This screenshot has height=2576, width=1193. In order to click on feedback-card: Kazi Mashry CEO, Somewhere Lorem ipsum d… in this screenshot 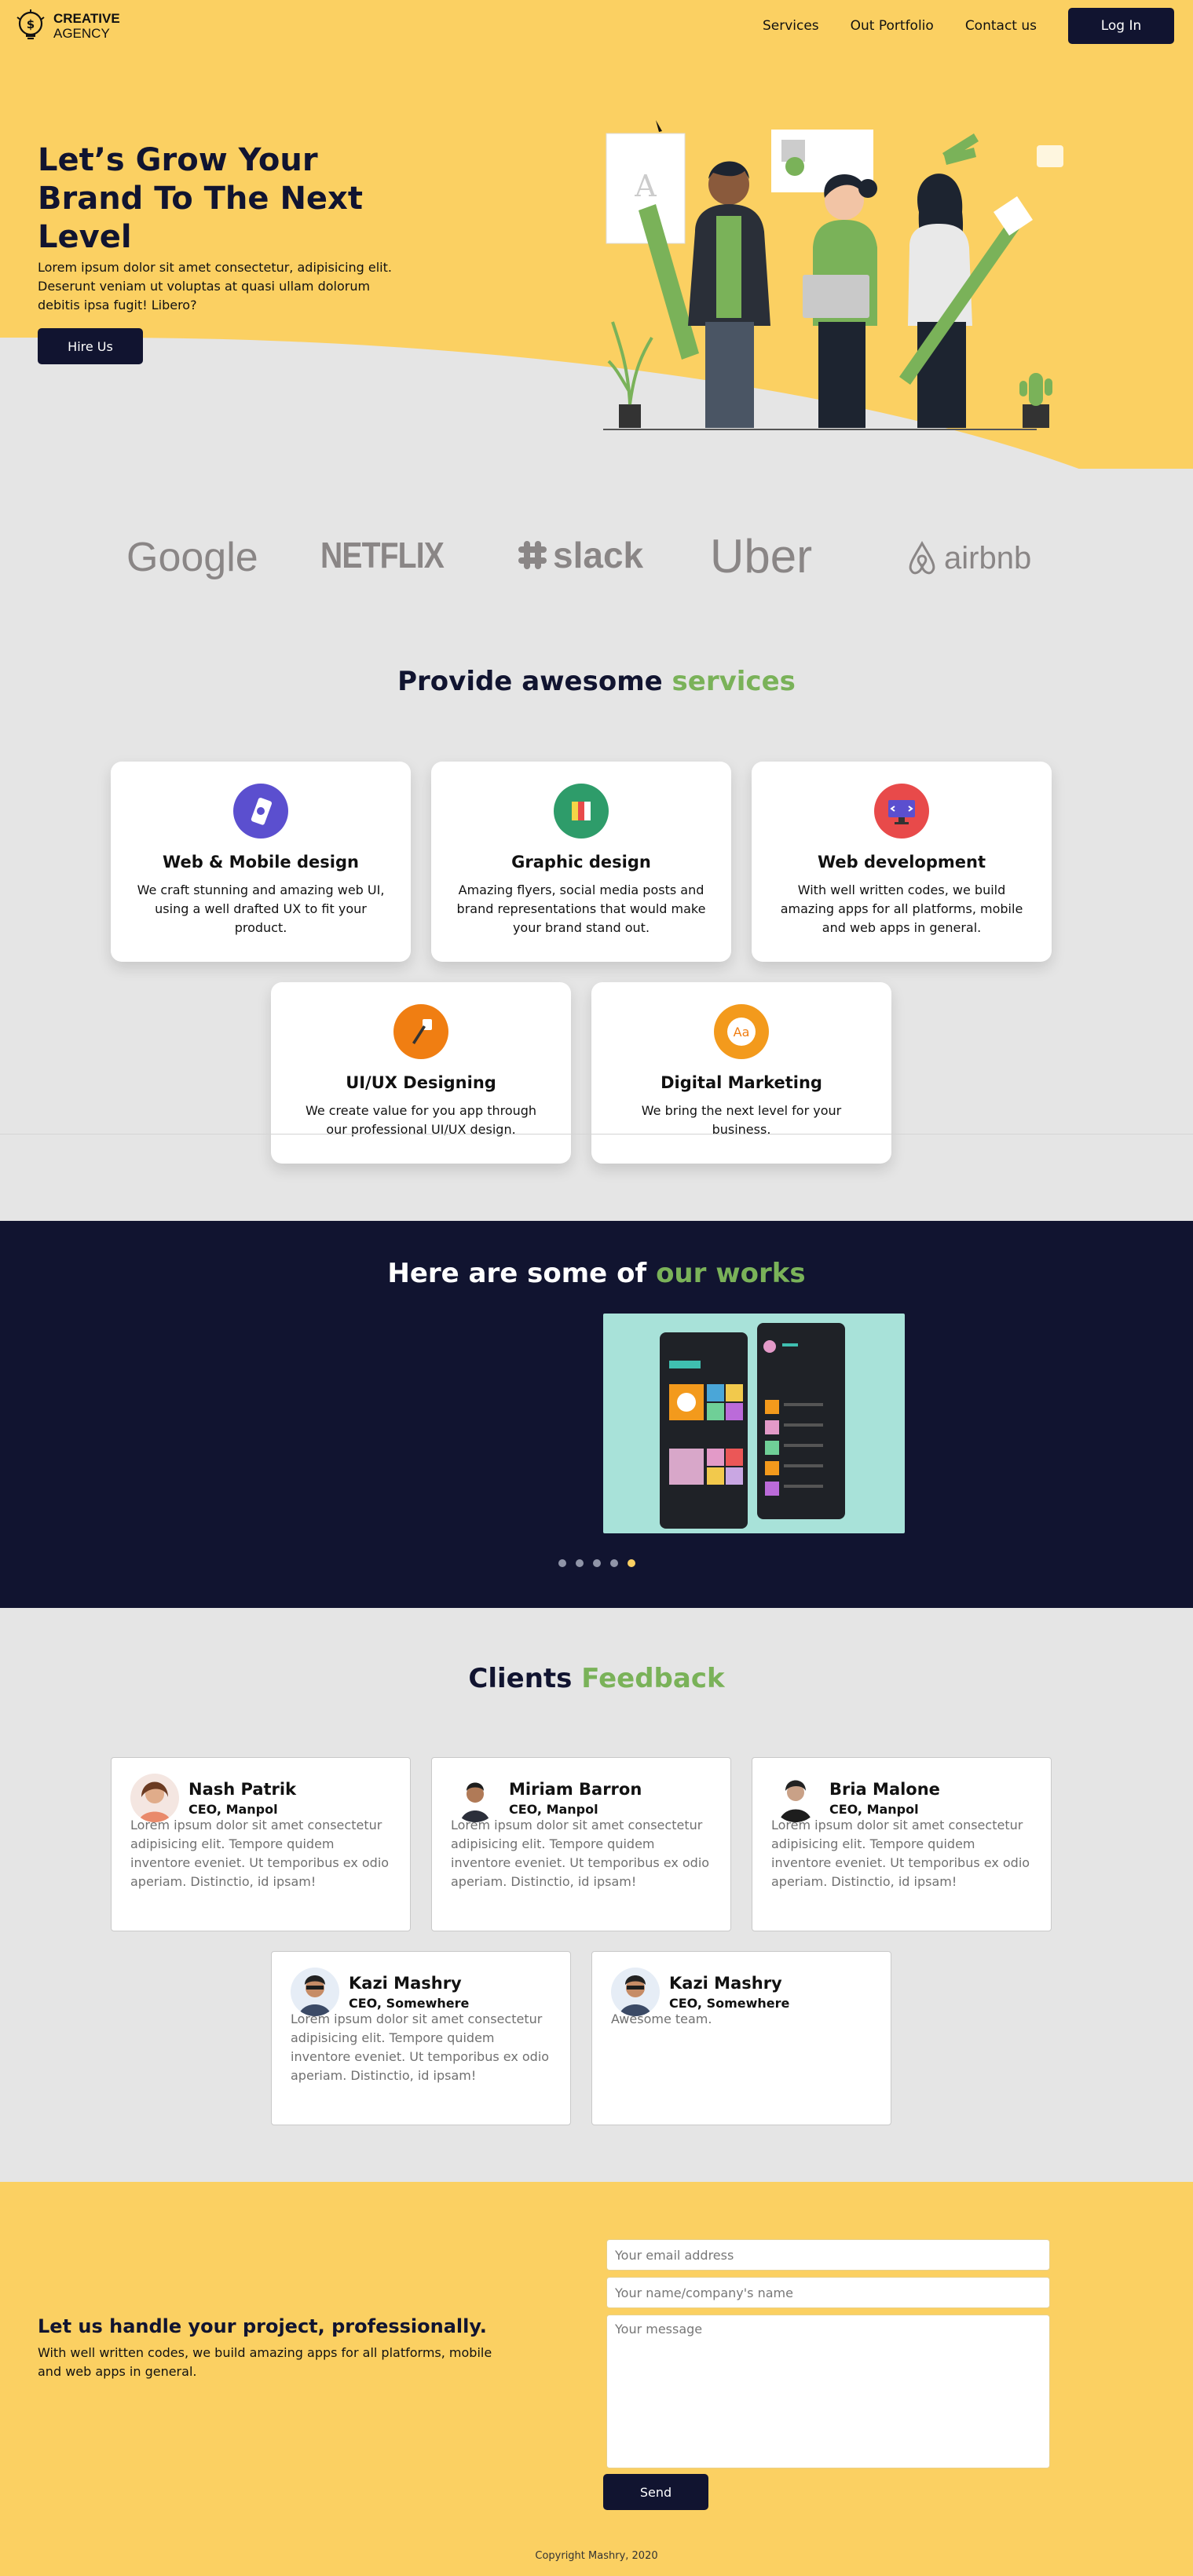, I will do `click(421, 2038)`.